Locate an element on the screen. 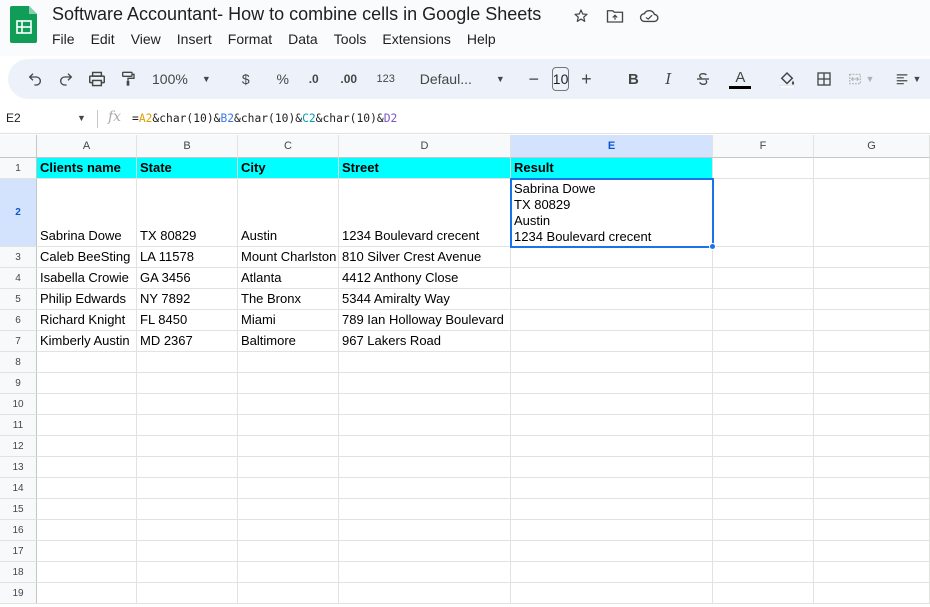 The image size is (930, 607). cell-b9 is located at coordinates (187, 383).